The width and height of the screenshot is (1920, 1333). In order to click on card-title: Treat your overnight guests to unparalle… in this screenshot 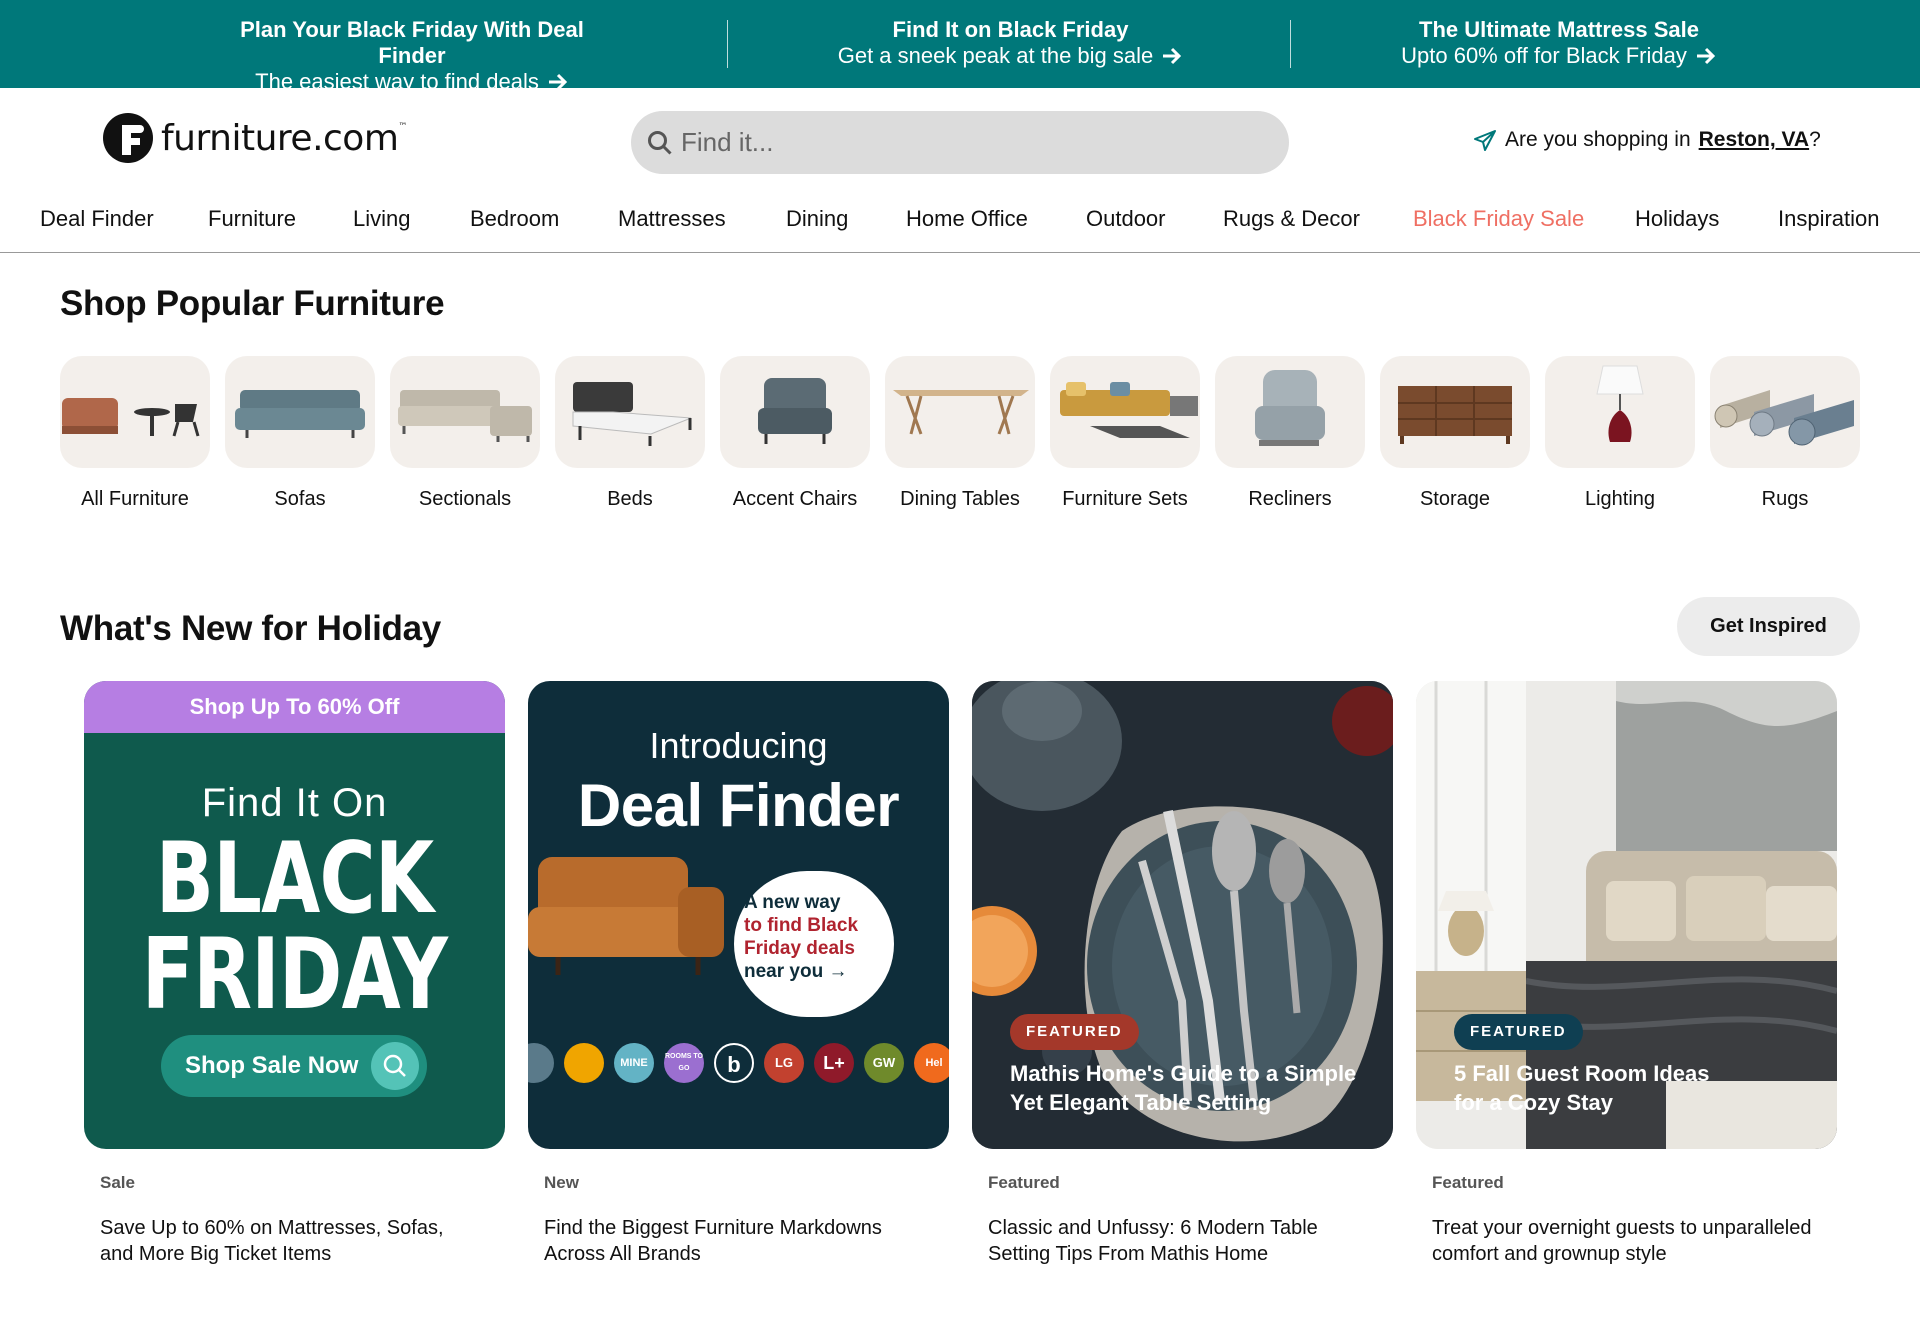, I will do `click(1622, 1241)`.